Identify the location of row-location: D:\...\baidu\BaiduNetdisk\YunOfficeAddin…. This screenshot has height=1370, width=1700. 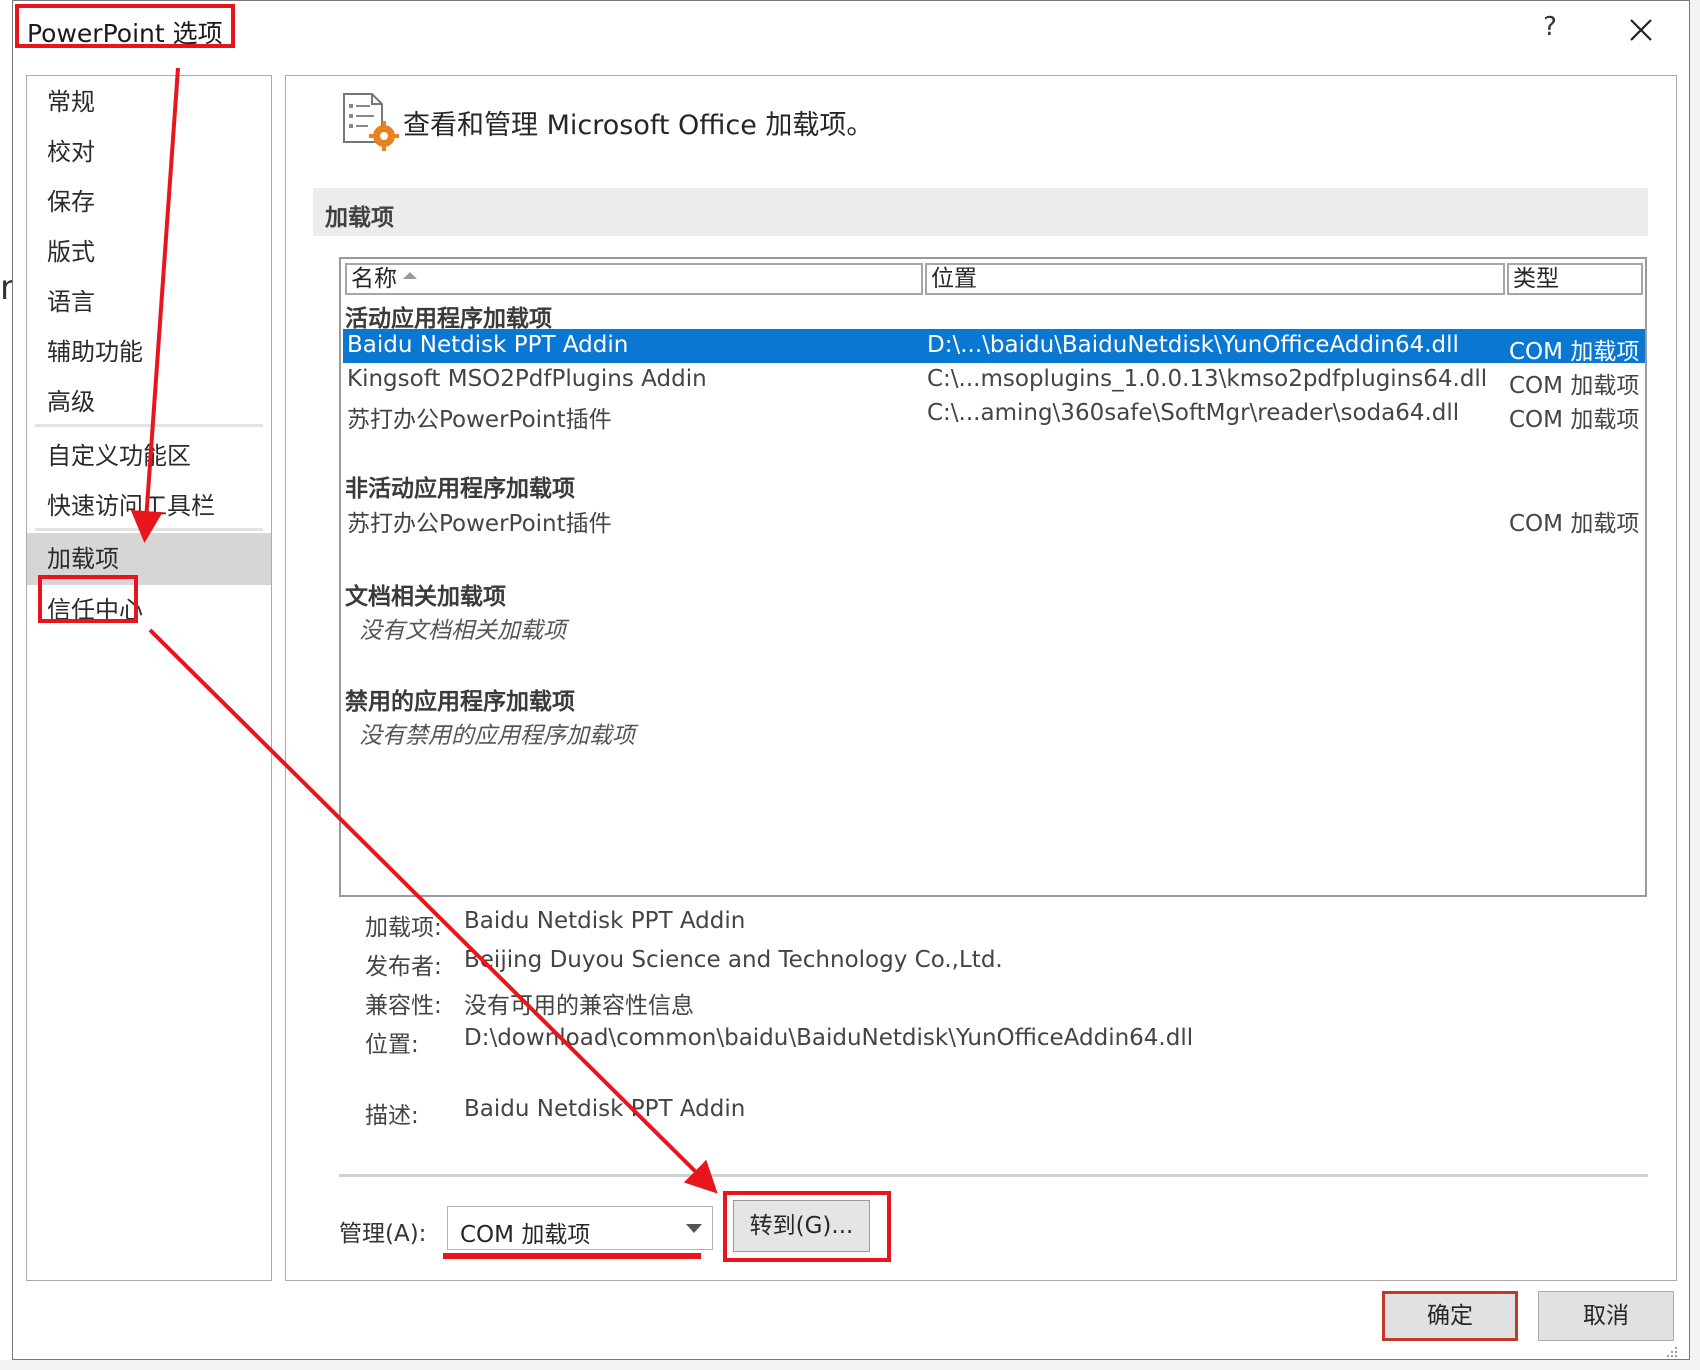
(1193, 345).